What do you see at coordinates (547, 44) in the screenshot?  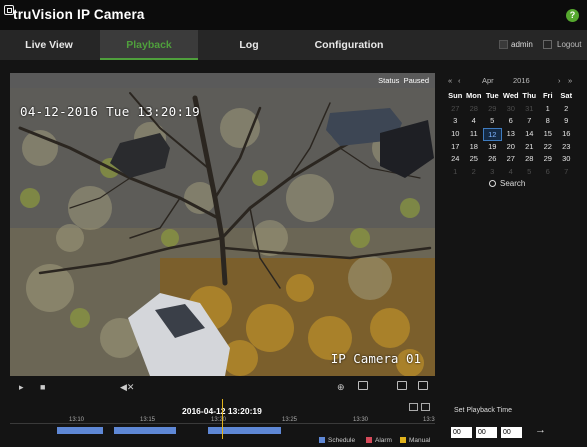 I see `logout-icon` at bounding box center [547, 44].